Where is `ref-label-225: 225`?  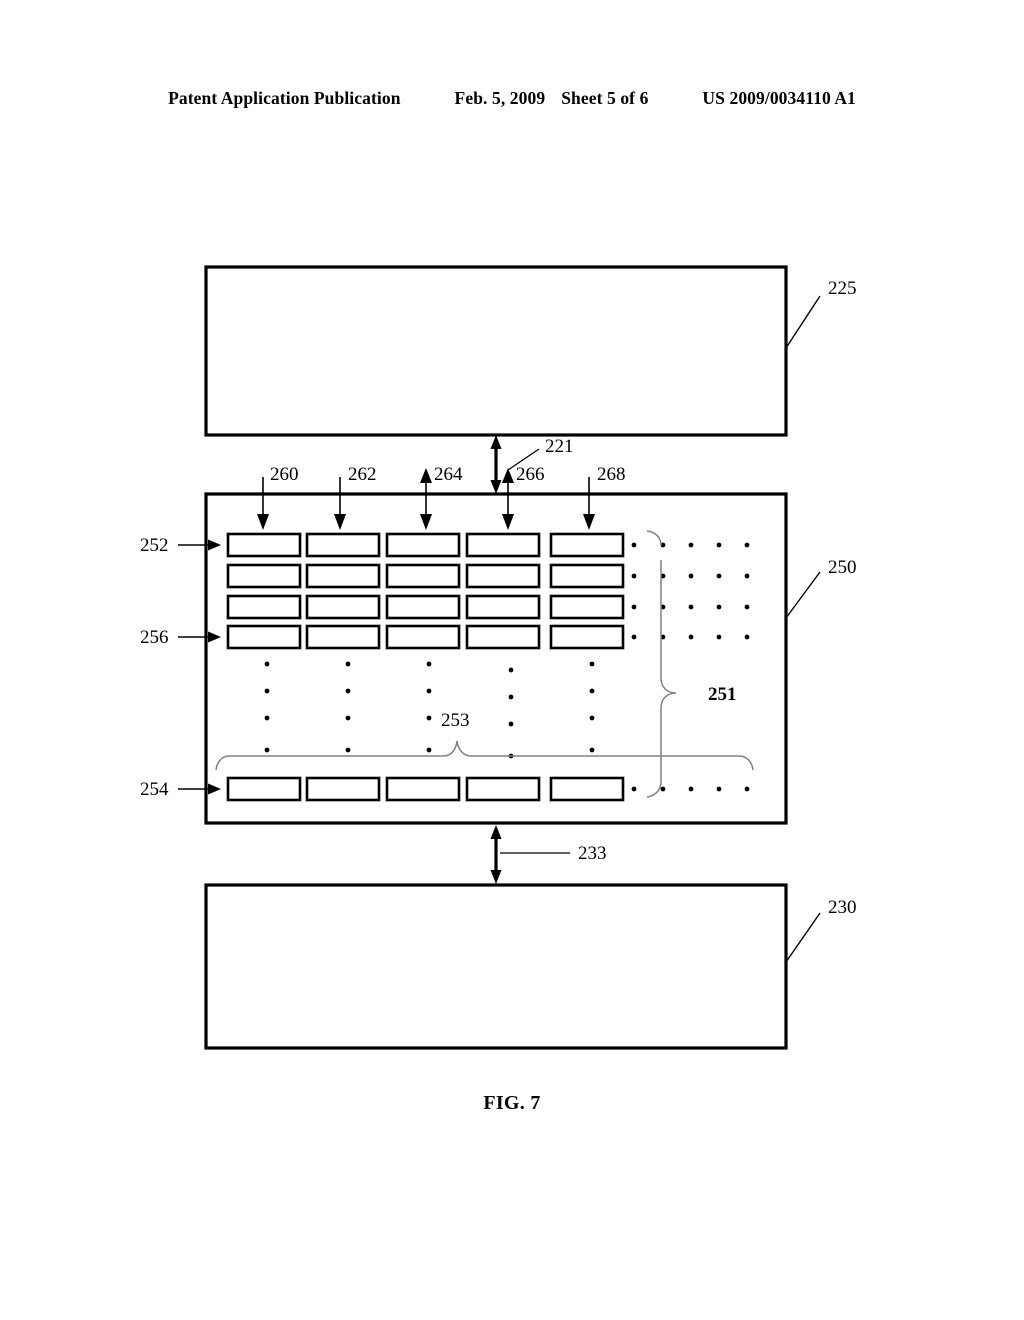 ref-label-225: 225 is located at coordinates (842, 288).